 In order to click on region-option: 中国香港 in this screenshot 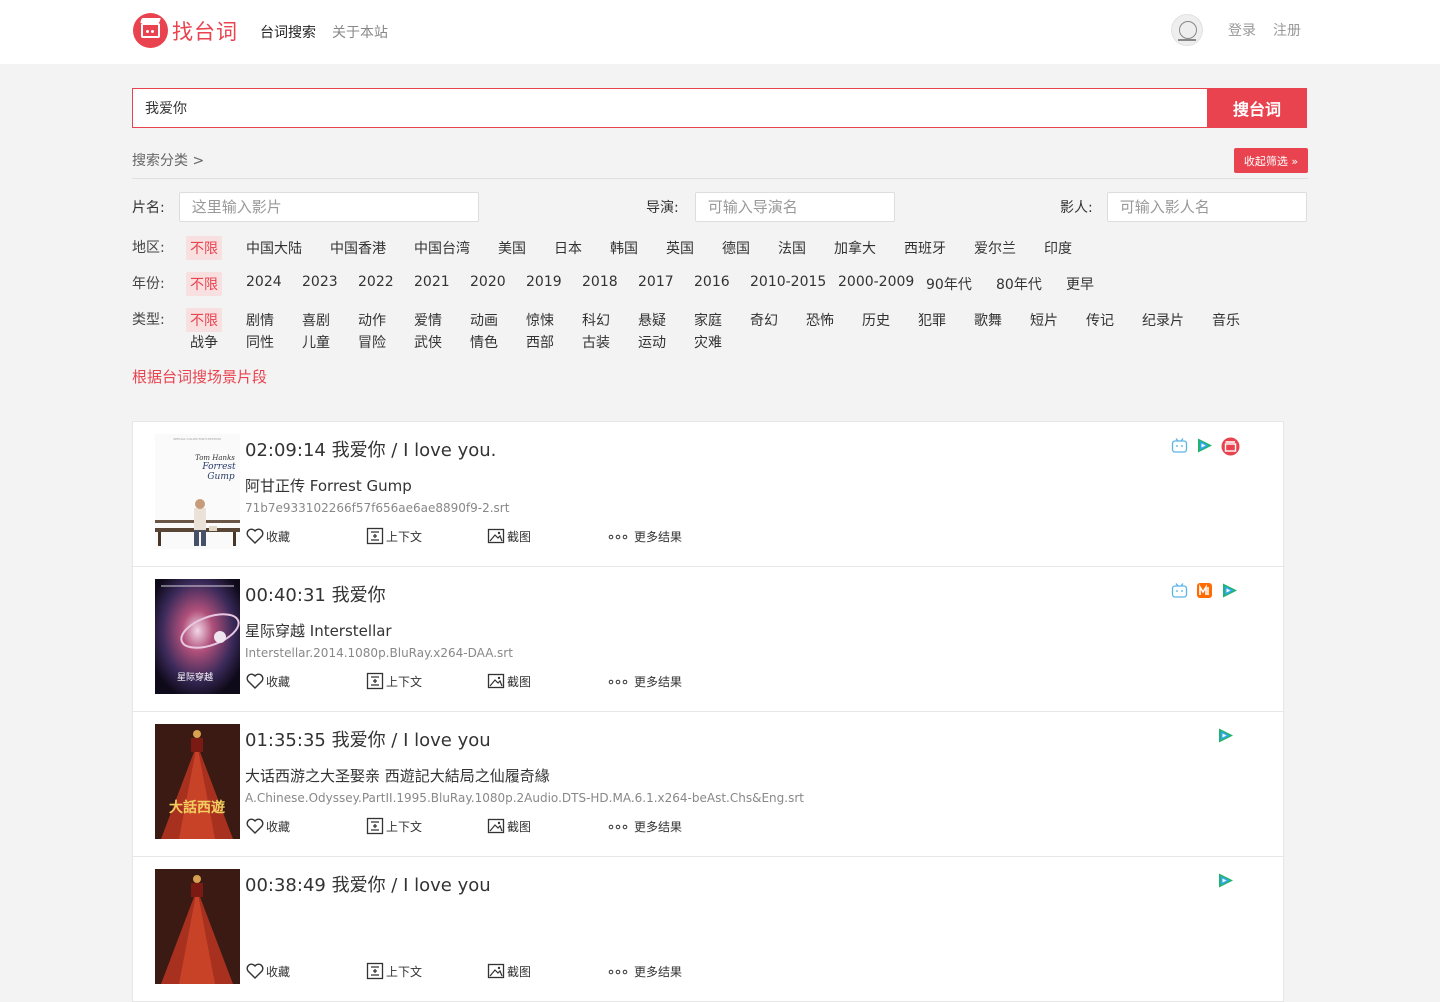, I will do `click(358, 248)`.